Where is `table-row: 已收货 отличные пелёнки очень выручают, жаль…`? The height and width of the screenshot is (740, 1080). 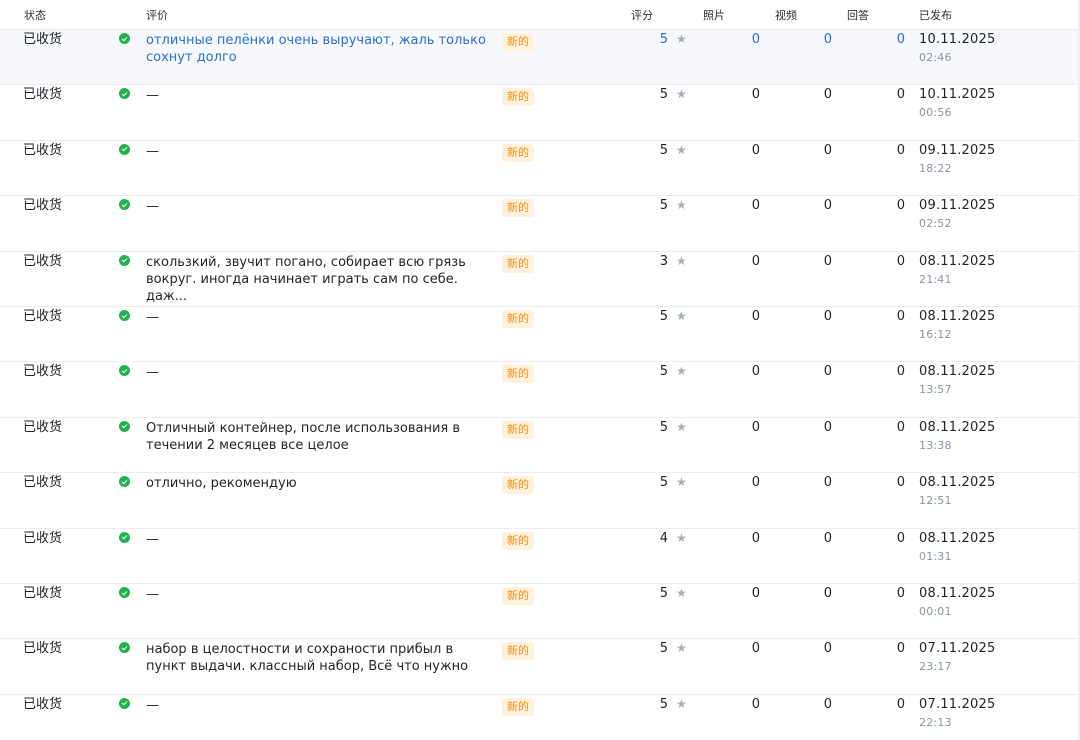 table-row: 已收货 отличные пелёнки очень выручают, жаль… is located at coordinates (540, 58).